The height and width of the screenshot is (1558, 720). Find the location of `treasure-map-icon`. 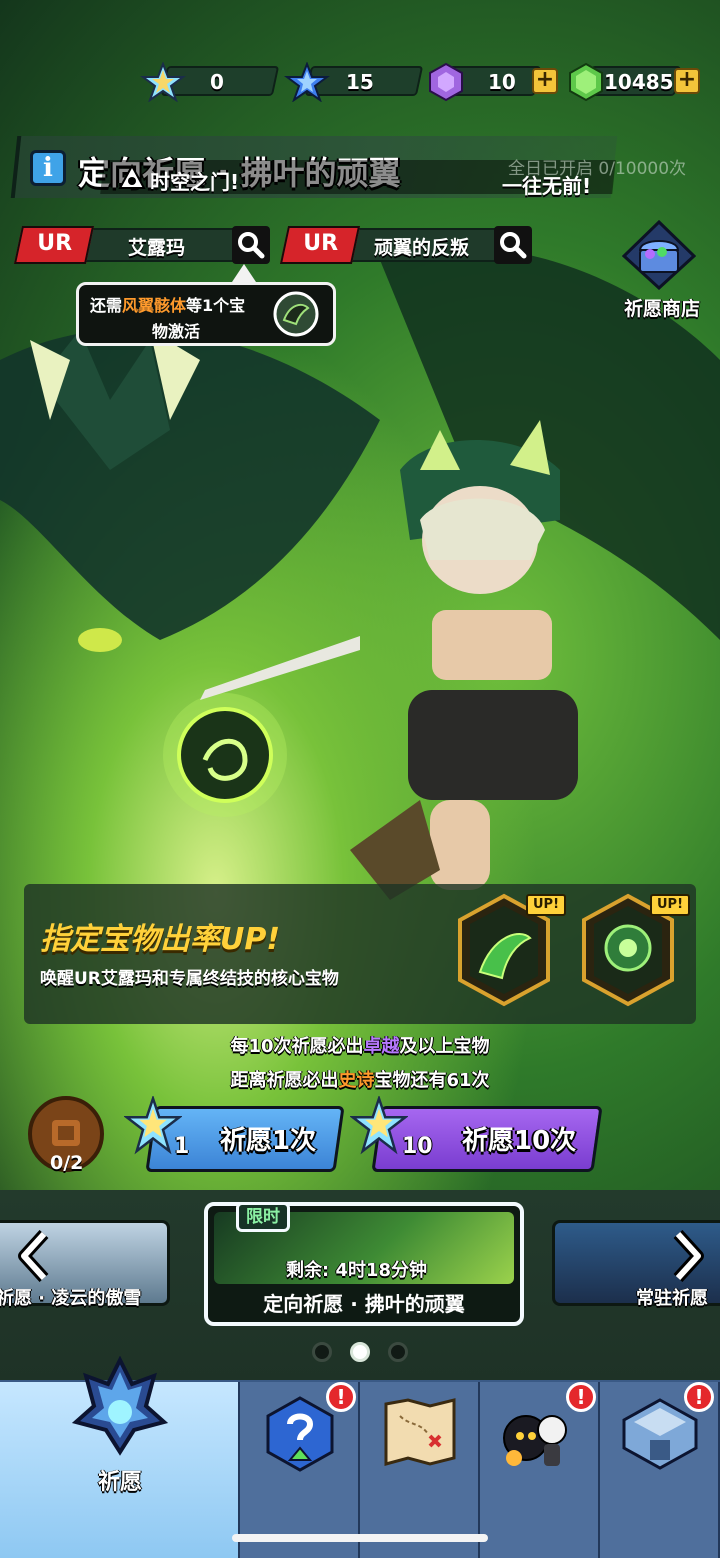

treasure-map-icon is located at coordinates (420, 1432).